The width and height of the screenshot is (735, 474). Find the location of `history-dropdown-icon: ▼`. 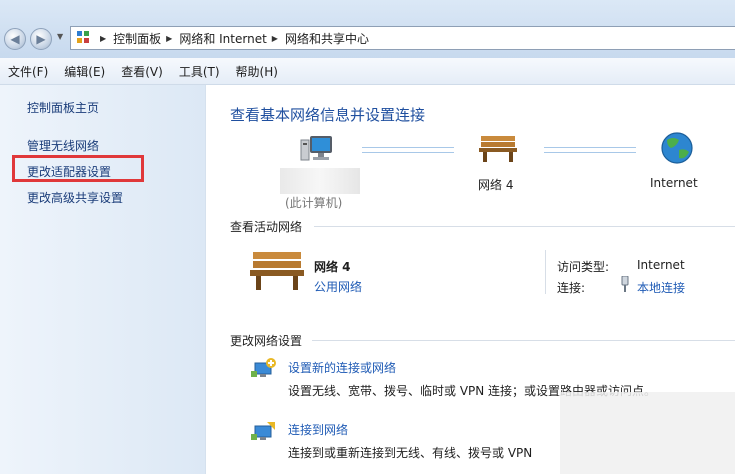

history-dropdown-icon: ▼ is located at coordinates (60, 36).